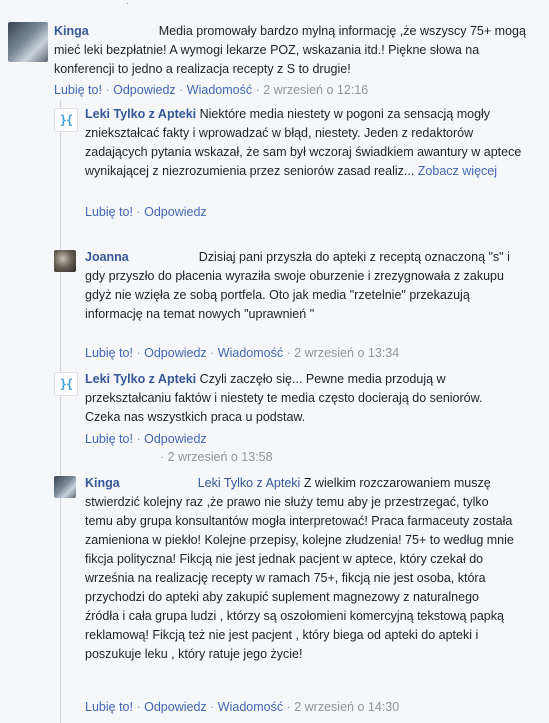  What do you see at coordinates (346, 707) in the screenshot?
I see `comment-timestamp: 2 wrzesień o 14:30` at bounding box center [346, 707].